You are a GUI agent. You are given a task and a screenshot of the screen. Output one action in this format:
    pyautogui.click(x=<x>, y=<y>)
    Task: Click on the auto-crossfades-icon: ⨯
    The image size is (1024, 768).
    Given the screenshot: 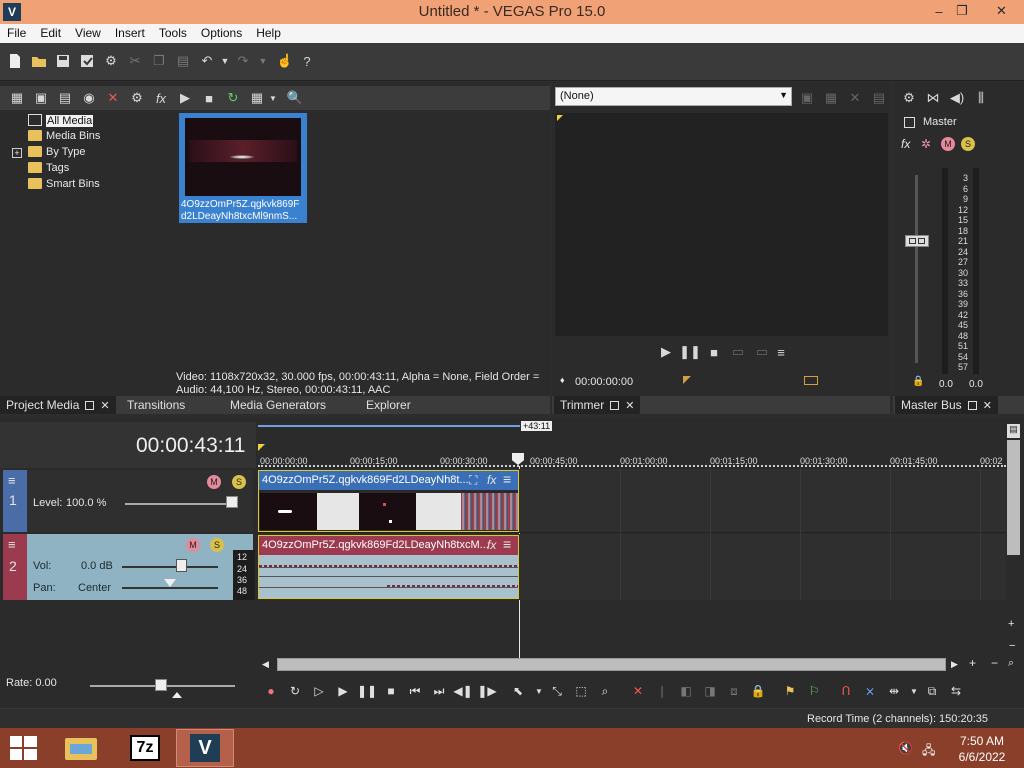 What is the action you would take?
    pyautogui.click(x=870, y=691)
    